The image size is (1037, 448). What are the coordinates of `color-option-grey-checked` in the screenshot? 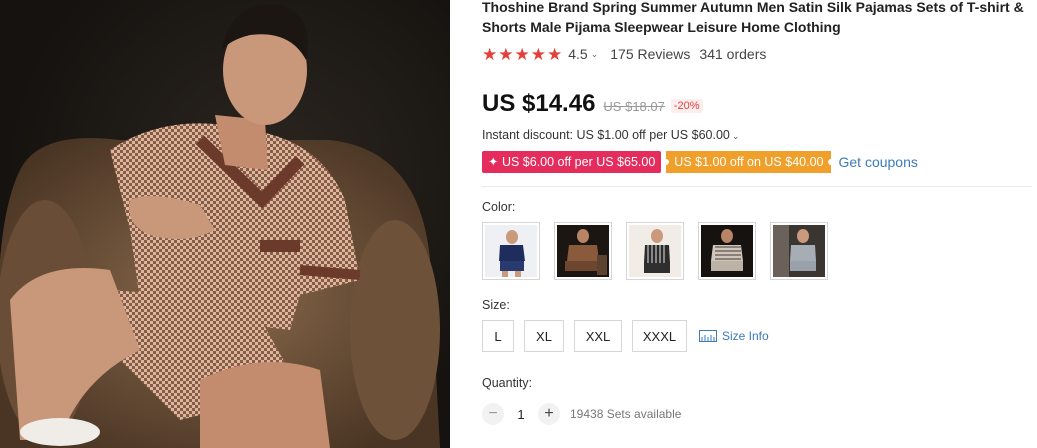 It's located at (799, 251).